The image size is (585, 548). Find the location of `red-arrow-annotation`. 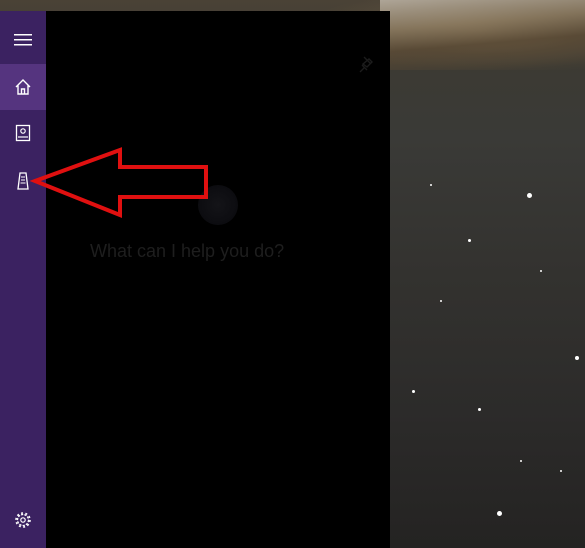

red-arrow-annotation is located at coordinates (119, 182).